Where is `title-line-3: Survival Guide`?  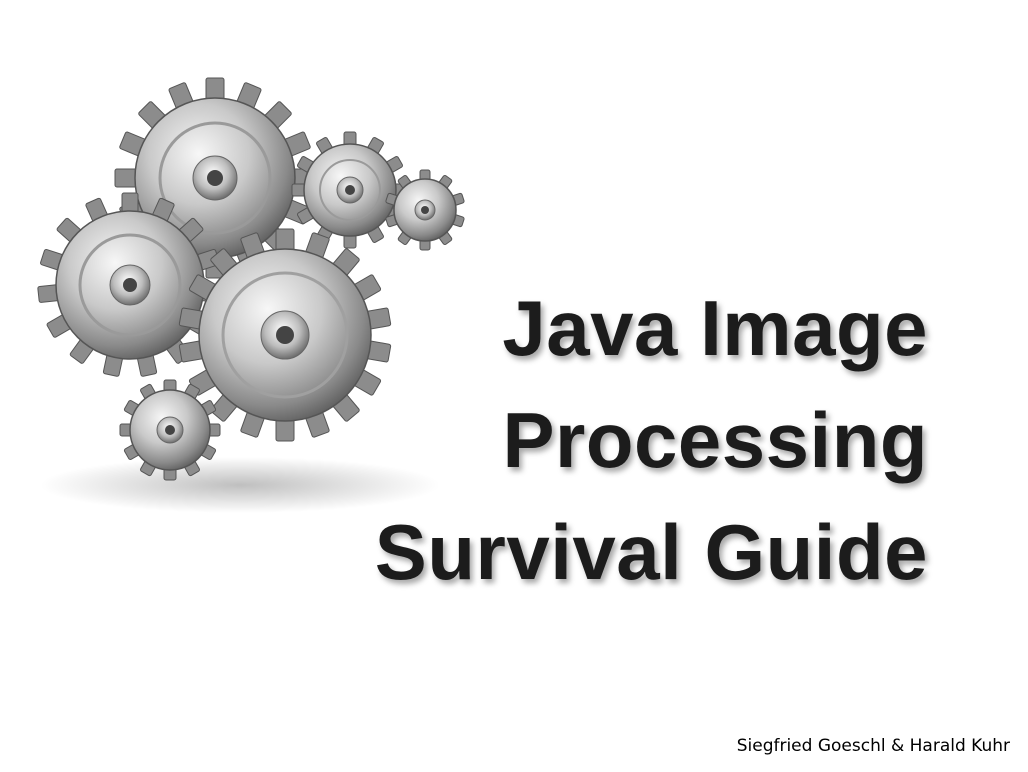
title-line-3: Survival Guide is located at coordinates (651, 552).